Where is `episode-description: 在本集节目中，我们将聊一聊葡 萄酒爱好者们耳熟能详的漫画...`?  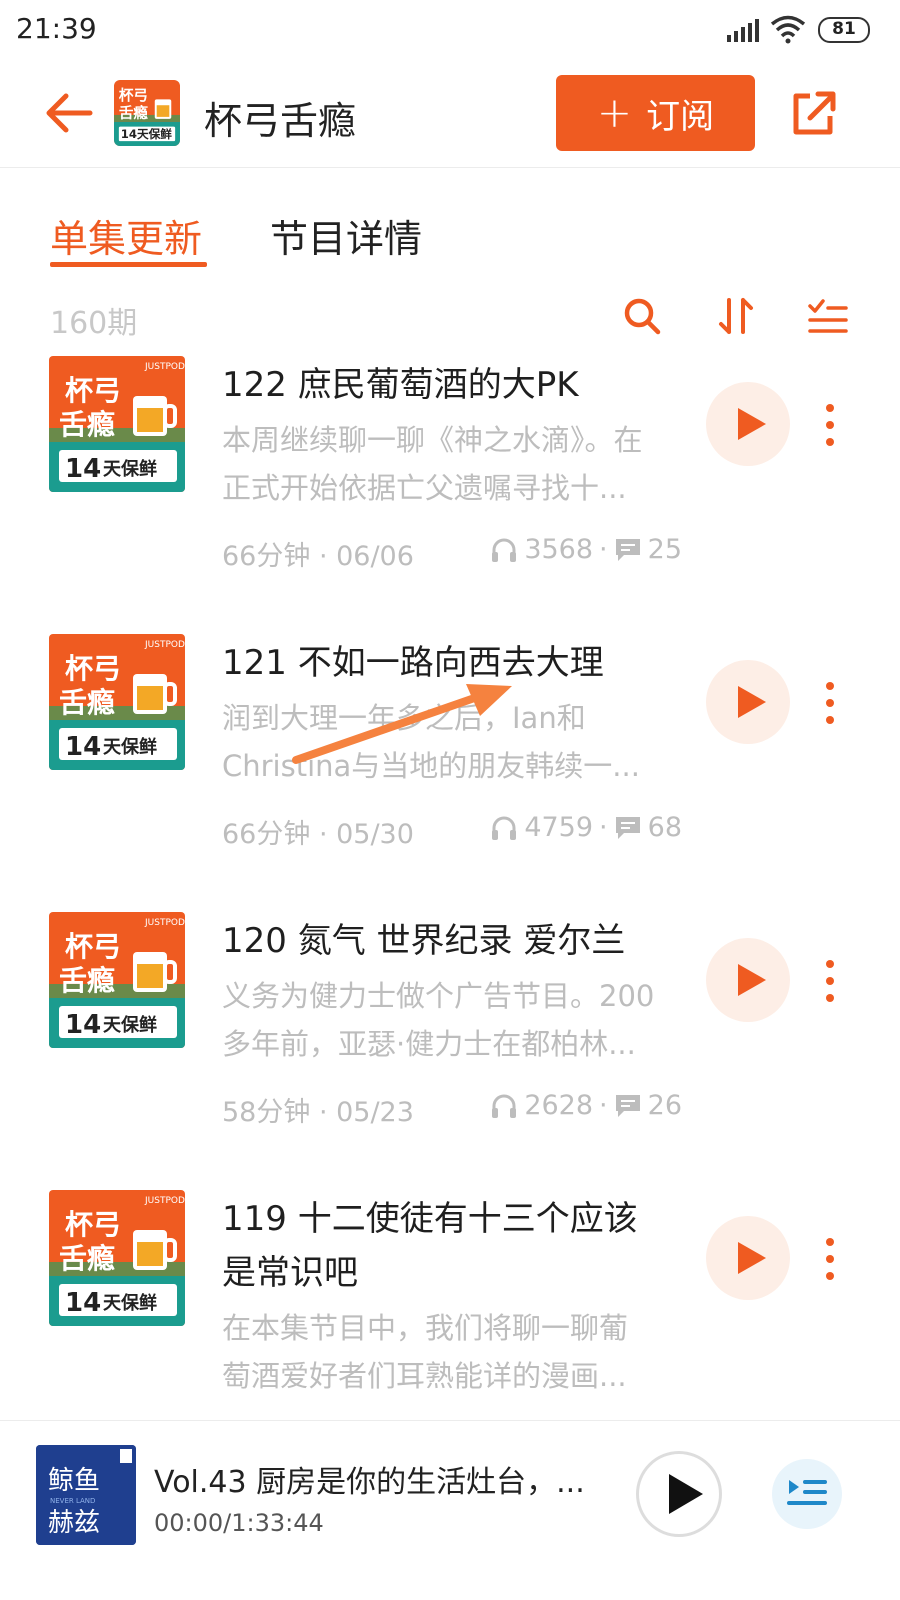 episode-description: 在本集节目中，我们将聊一聊葡 萄酒爱好者们耳熟能详的漫画... is located at coordinates (452, 1352).